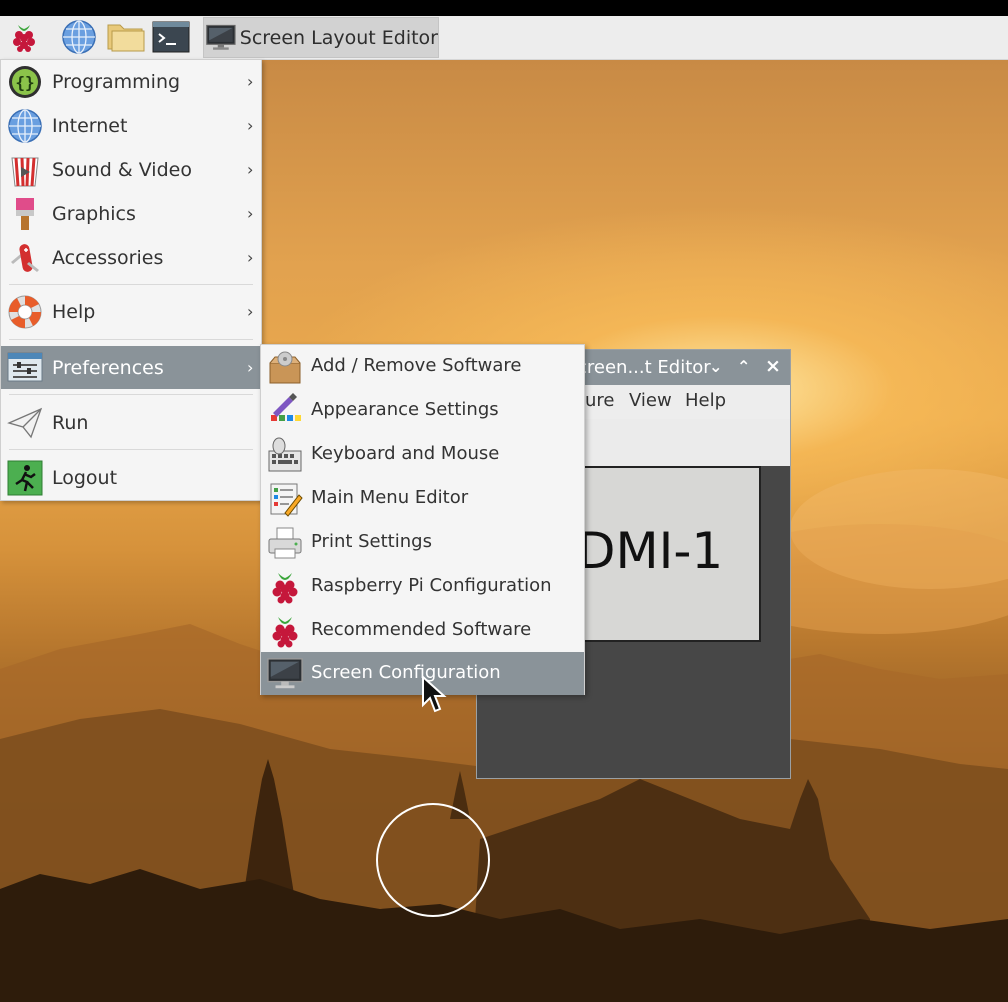 Image resolution: width=1008 pixels, height=1002 pixels. What do you see at coordinates (25, 214) in the screenshot?
I see `paintbrush-icon` at bounding box center [25, 214].